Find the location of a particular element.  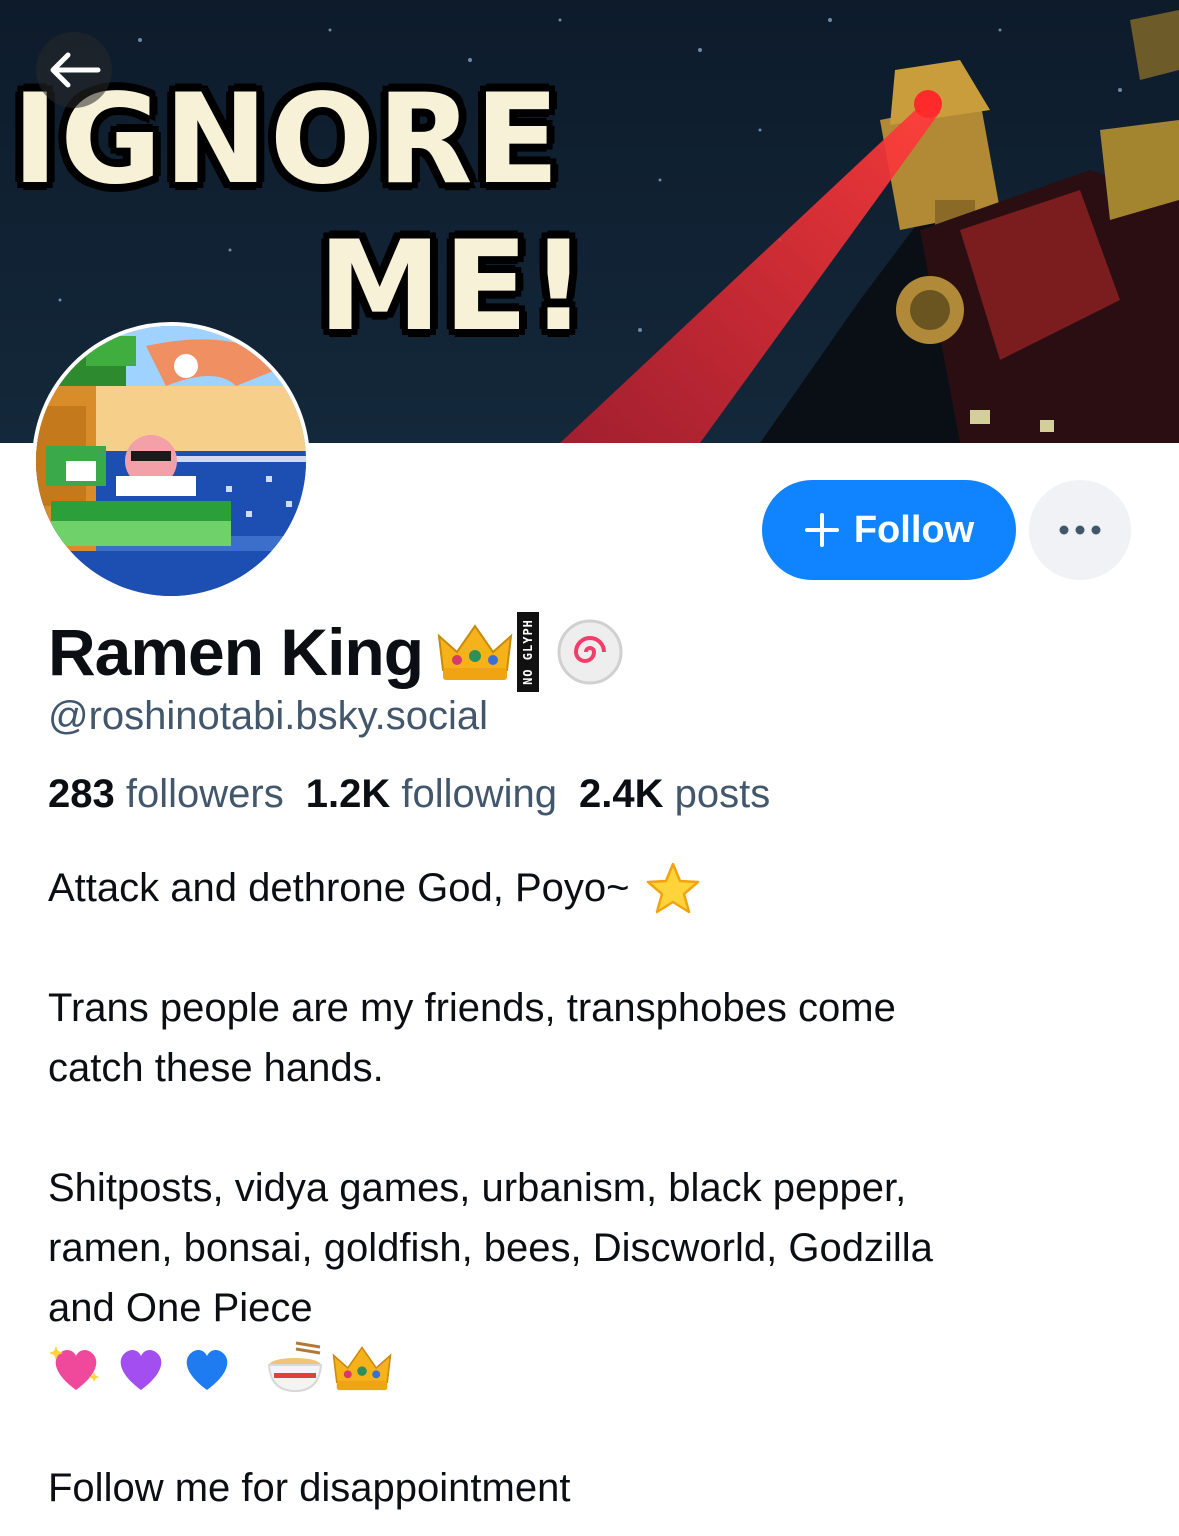

bio-line-1: Attack and dethrone God, Poyo~ is located at coordinates (339, 888).